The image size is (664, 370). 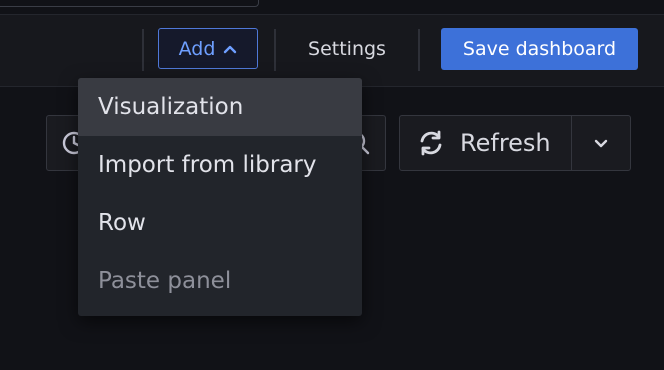 I want to click on chevron-down-icon, so click(x=601, y=143).